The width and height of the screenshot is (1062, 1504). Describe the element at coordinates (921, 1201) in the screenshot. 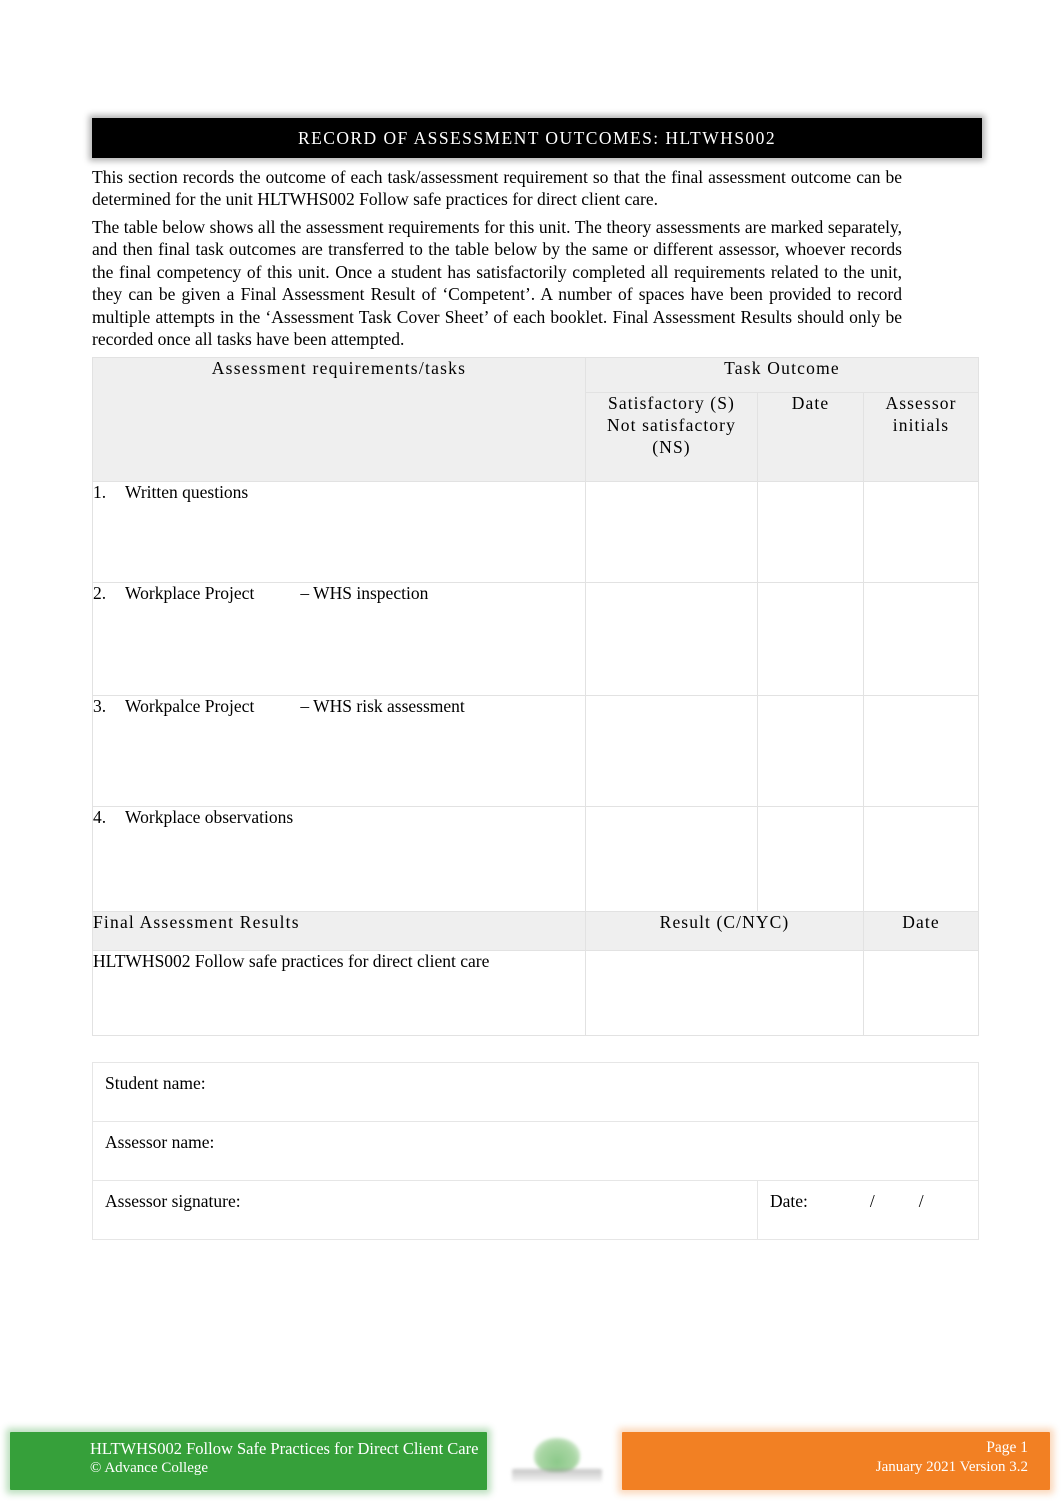

I see `date-slash-2: /` at that location.